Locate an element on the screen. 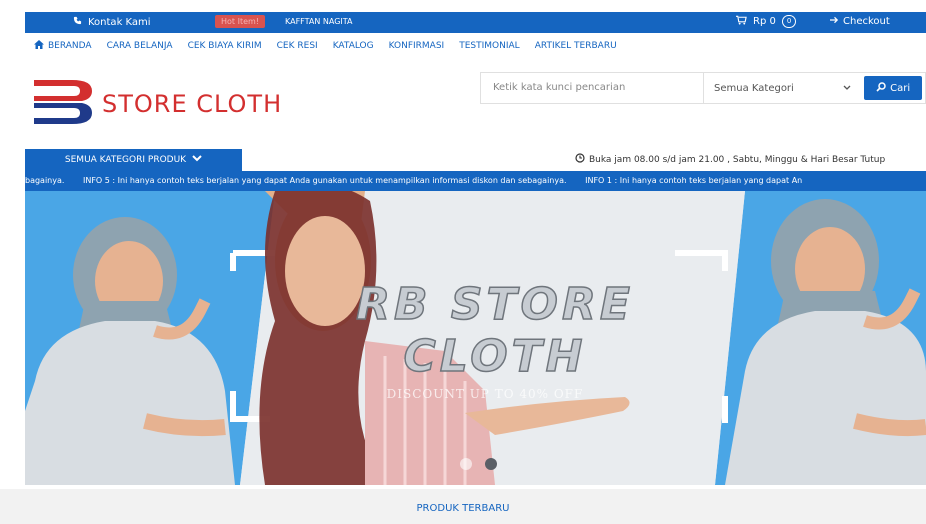 The width and height of the screenshot is (926, 524). all-categories-button: SEMUA KATEGORI PRODUK is located at coordinates (133, 160).